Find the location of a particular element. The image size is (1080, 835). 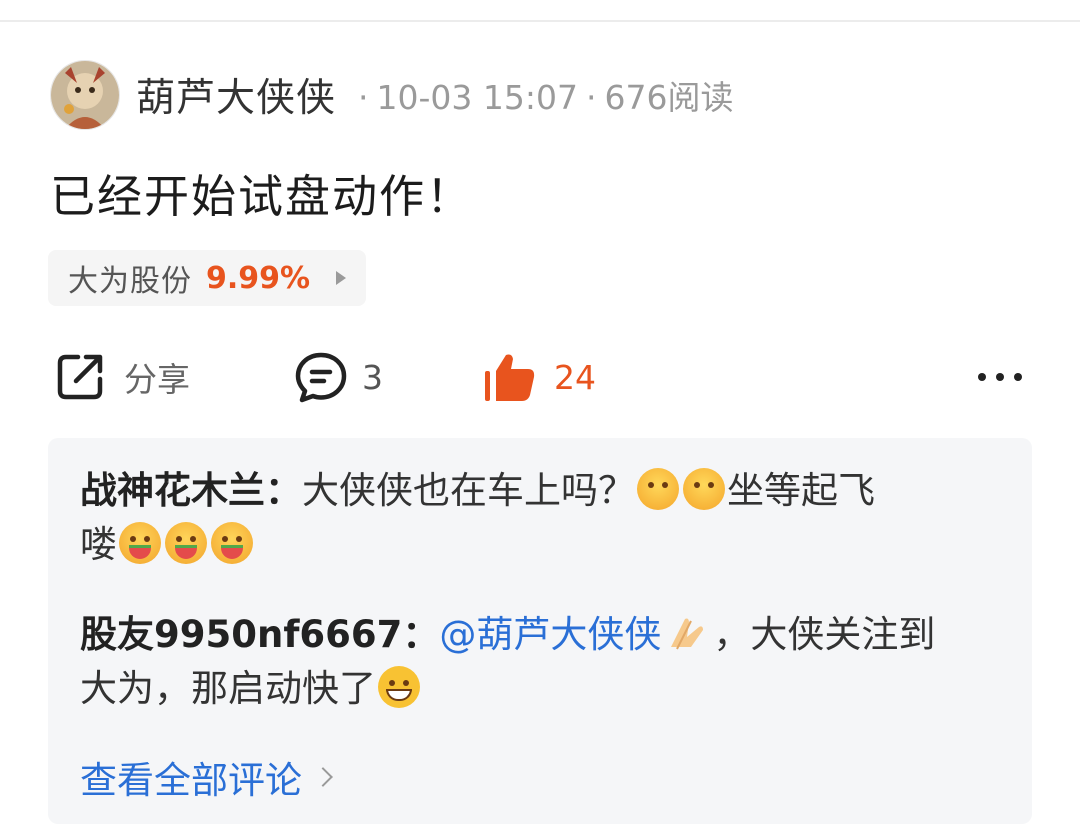

top-divider is located at coordinates (540, 21).